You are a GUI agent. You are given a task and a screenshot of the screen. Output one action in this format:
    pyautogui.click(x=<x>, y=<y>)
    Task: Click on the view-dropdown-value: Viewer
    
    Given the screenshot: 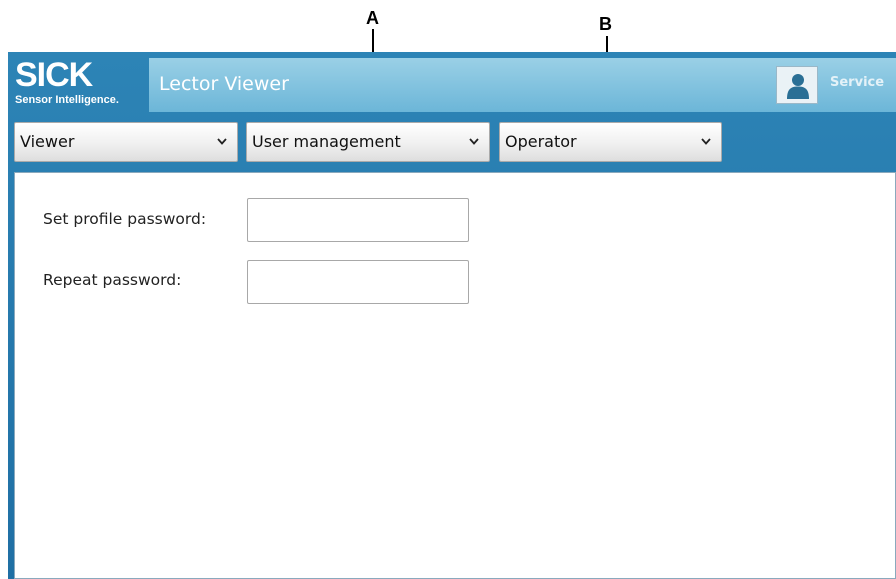 What is the action you would take?
    pyautogui.click(x=47, y=141)
    